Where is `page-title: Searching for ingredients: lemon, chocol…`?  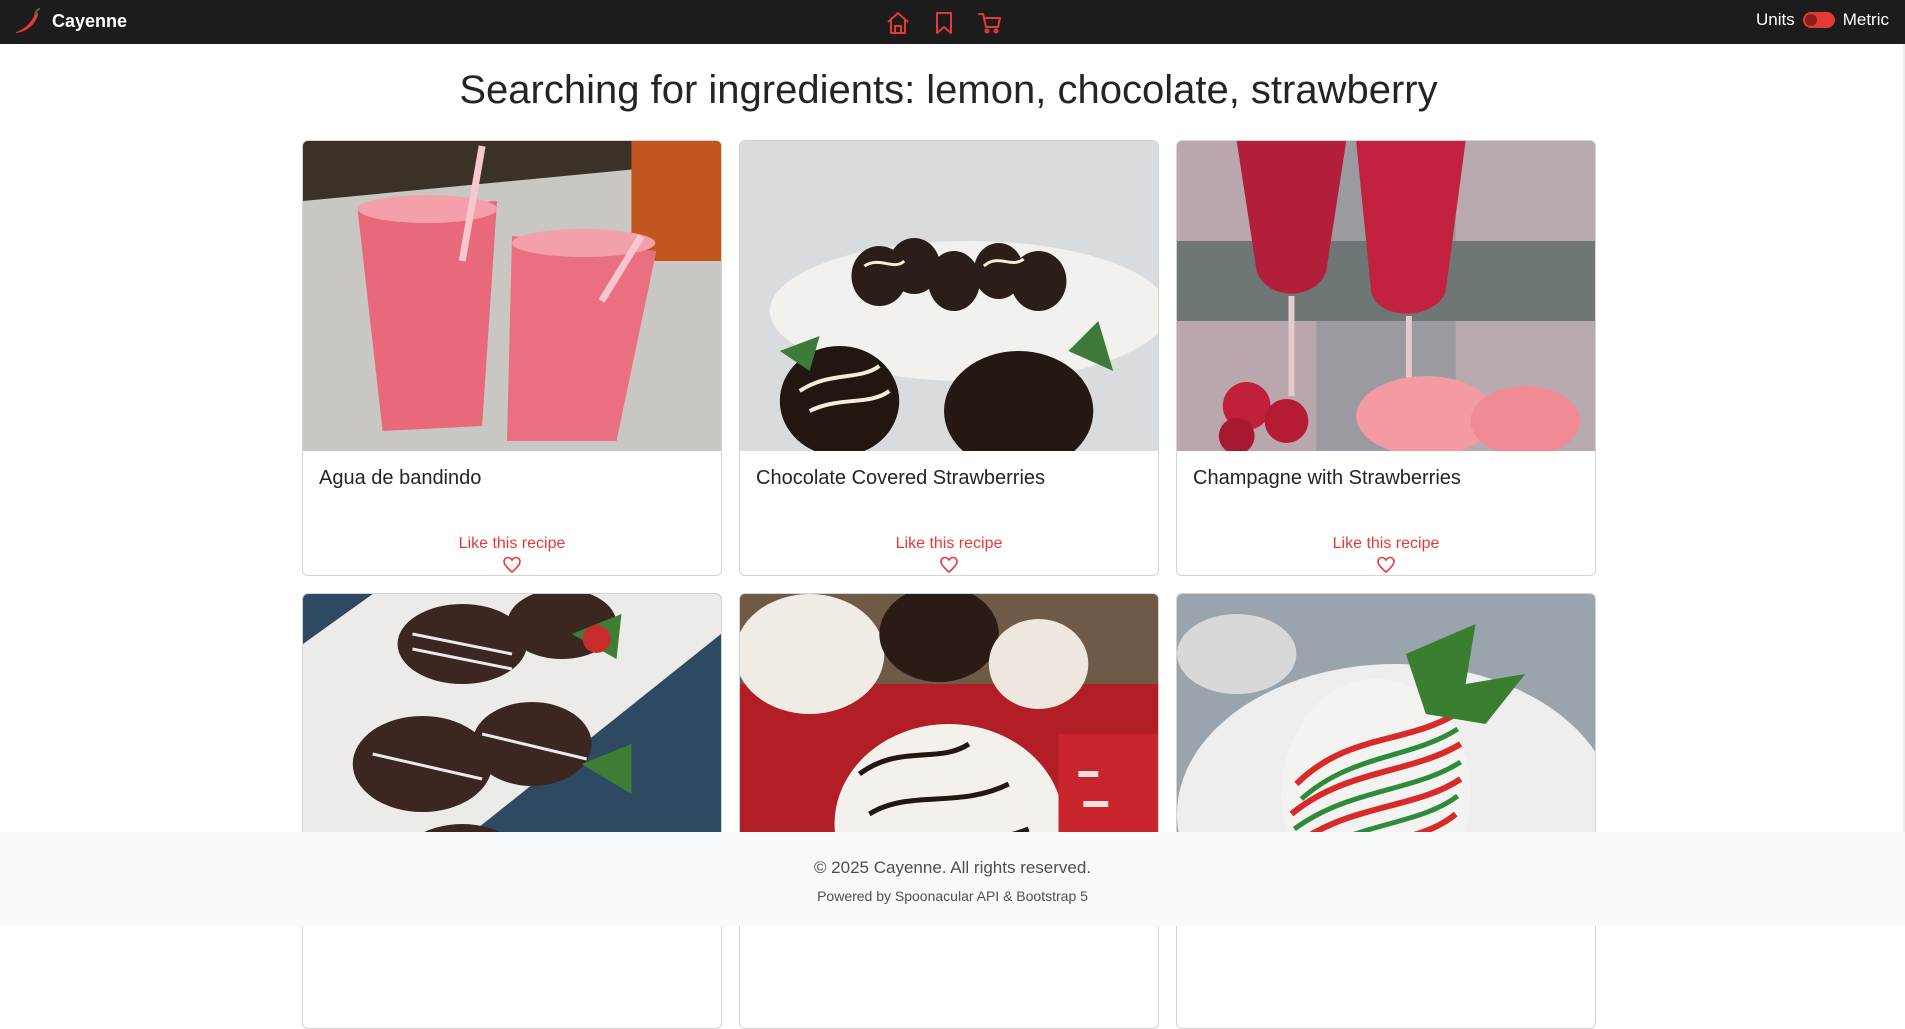 page-title: Searching for ingredients: lemon, chocol… is located at coordinates (948, 90).